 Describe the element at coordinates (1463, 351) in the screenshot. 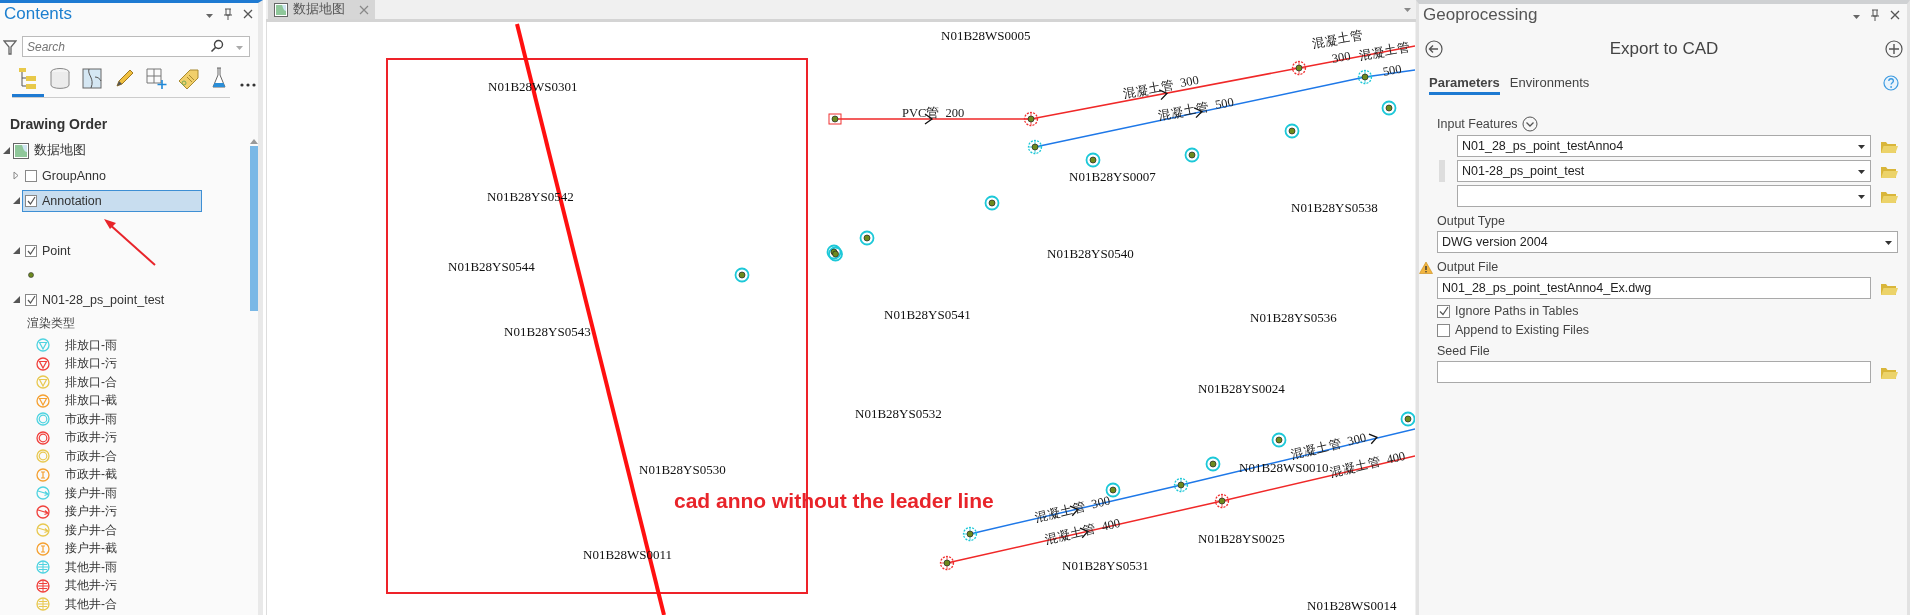

I see `parameter-label: Seed File` at that location.